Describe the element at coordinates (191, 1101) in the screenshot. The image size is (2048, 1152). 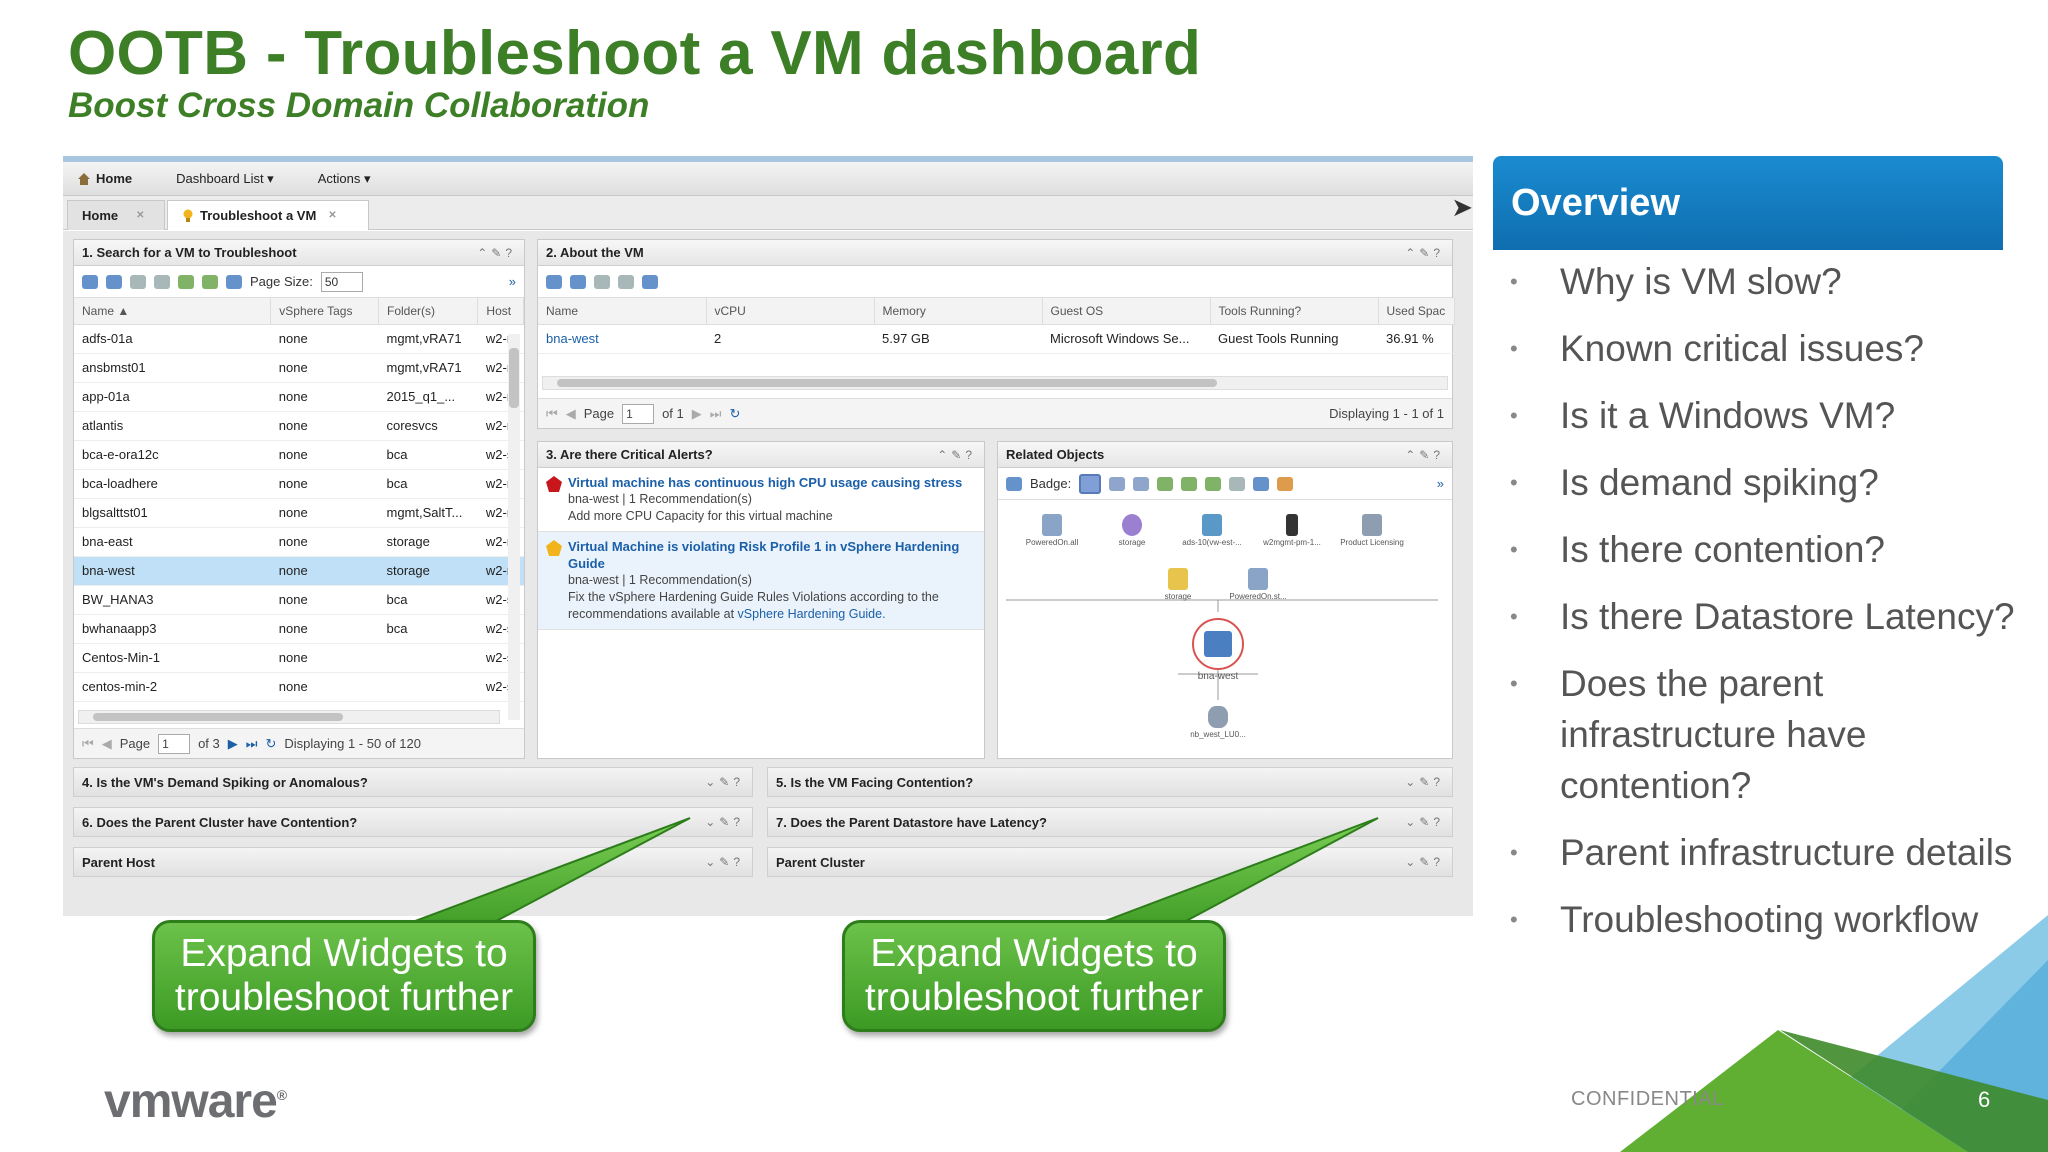
I see `logo-text: vmware` at that location.